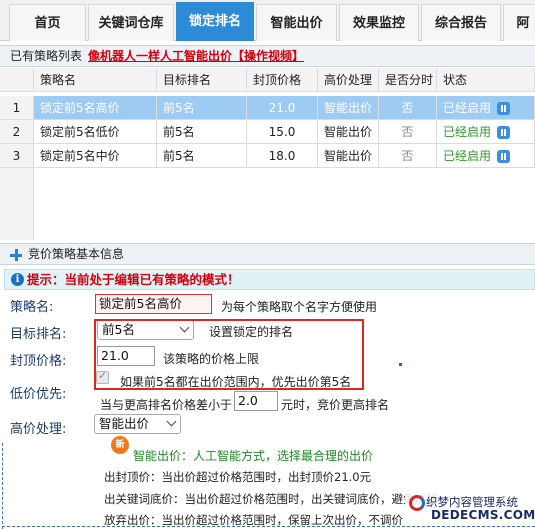 This screenshot has width=535, height=529. I want to click on table-row: 1 锁定前5名高价 前5名 21.0 智能出价 否 已经启用, so click(267, 108).